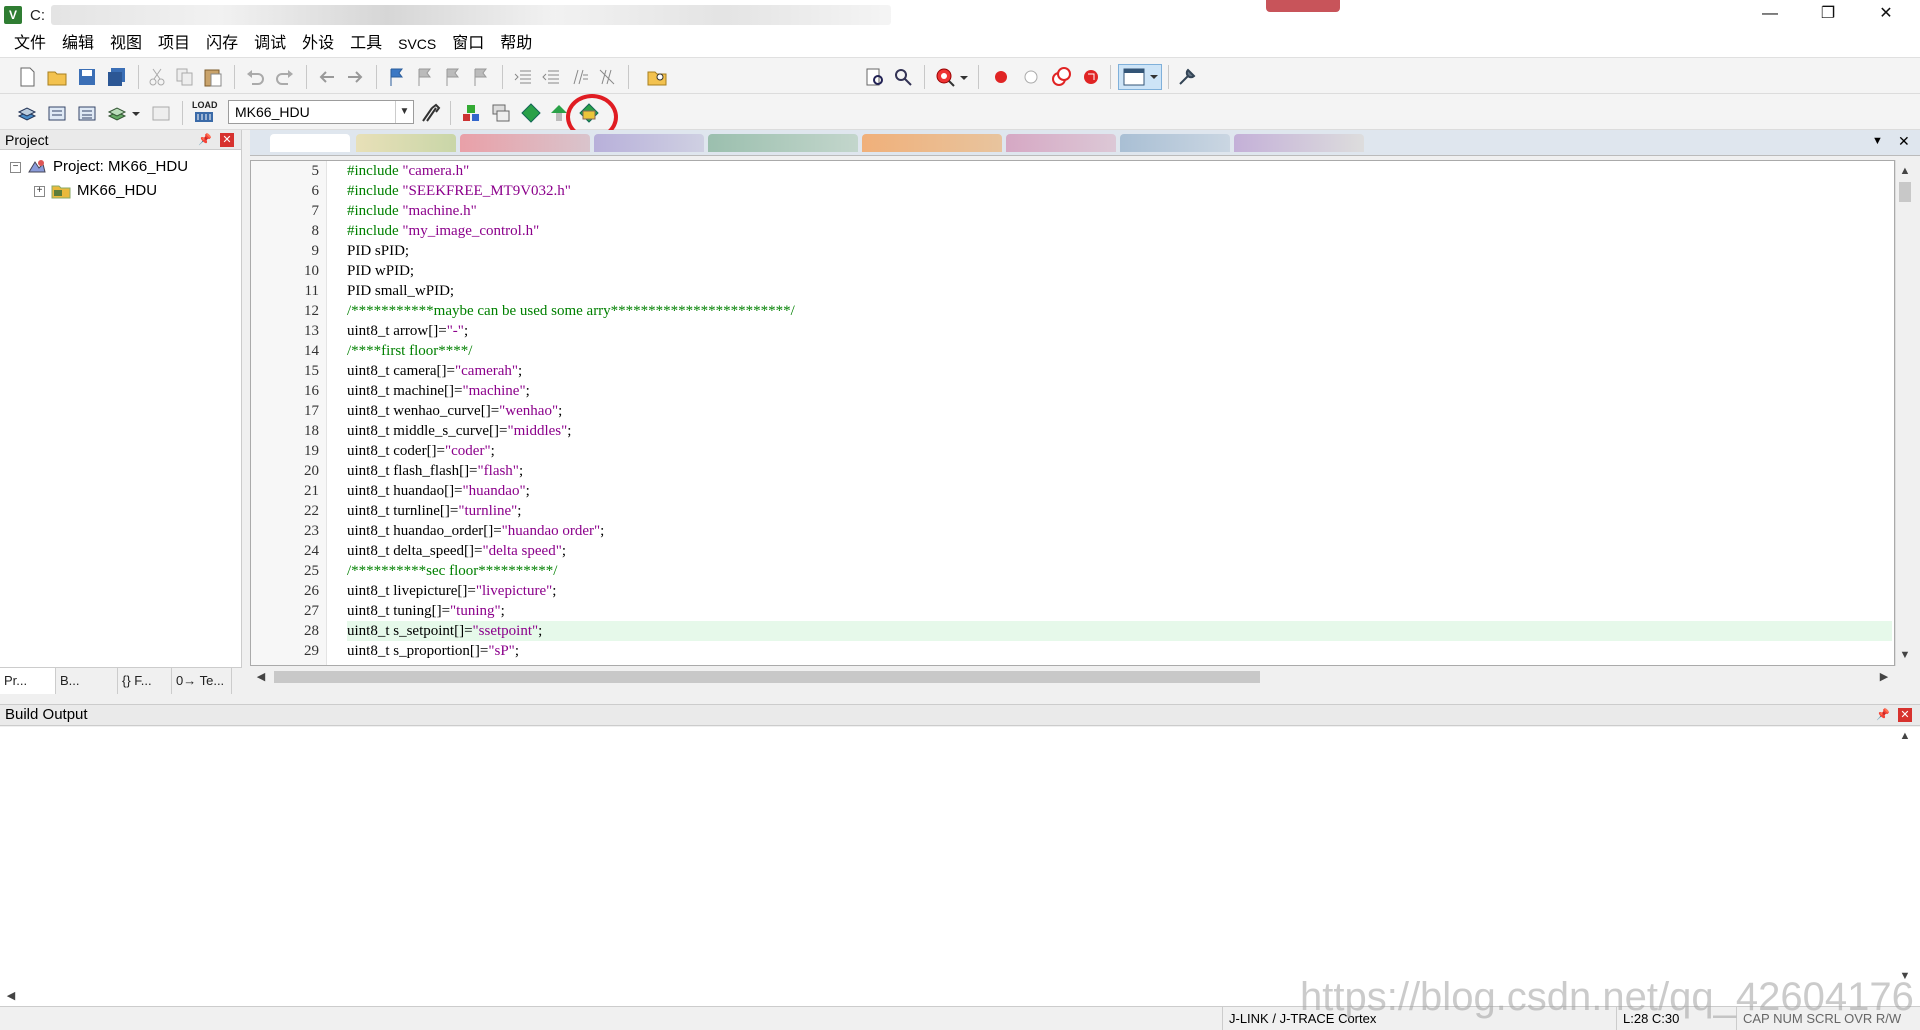 The width and height of the screenshot is (1920, 1030). What do you see at coordinates (327, 77) in the screenshot?
I see `nav-back-icon` at bounding box center [327, 77].